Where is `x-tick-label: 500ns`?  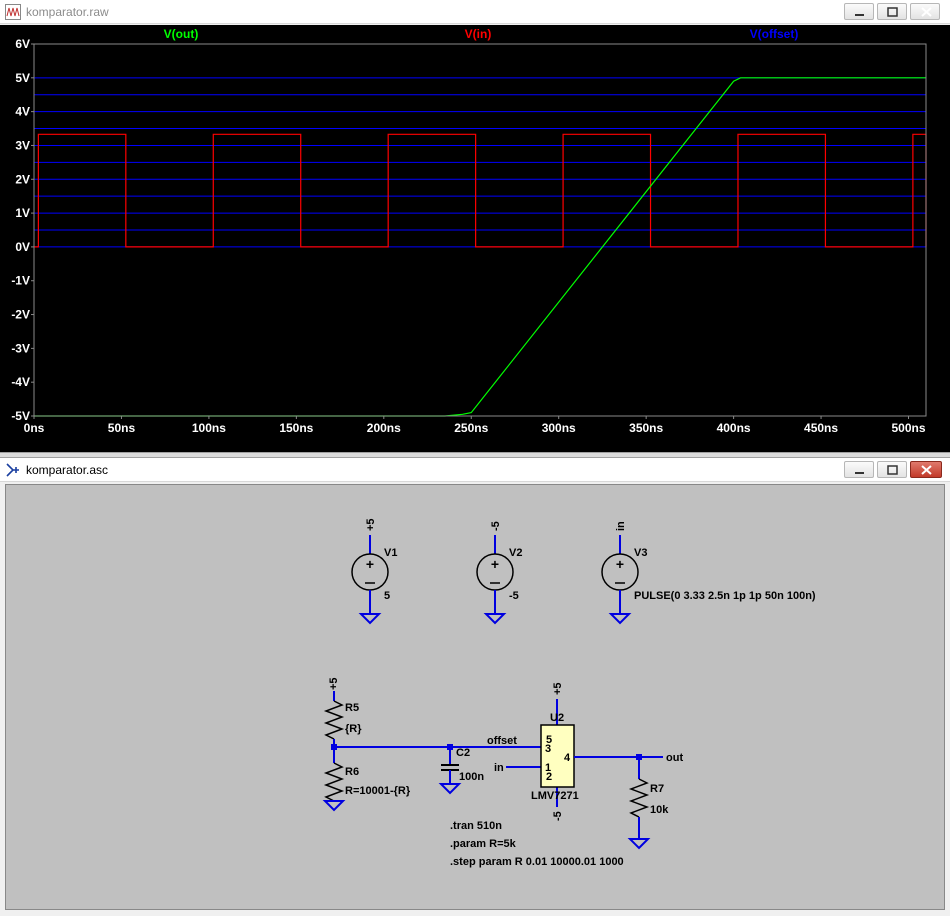 x-tick-label: 500ns is located at coordinates (908, 428).